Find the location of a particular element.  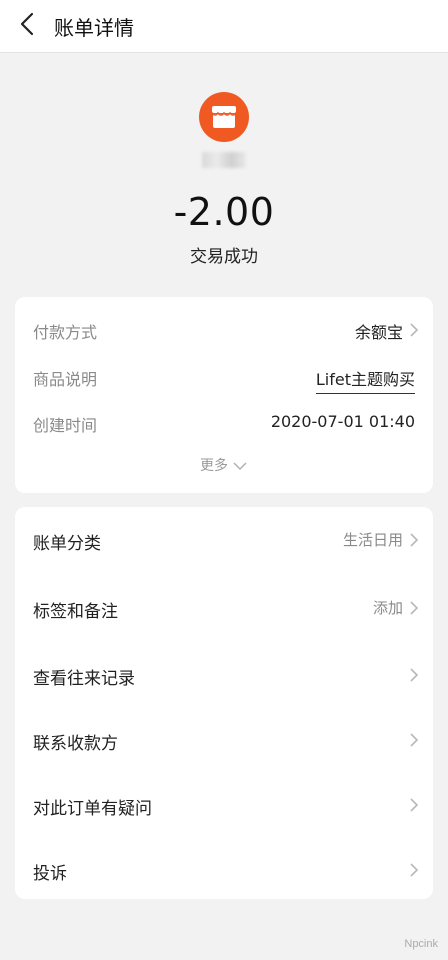

tags-notes-row: 标签和备注 添加 is located at coordinates (224, 608).